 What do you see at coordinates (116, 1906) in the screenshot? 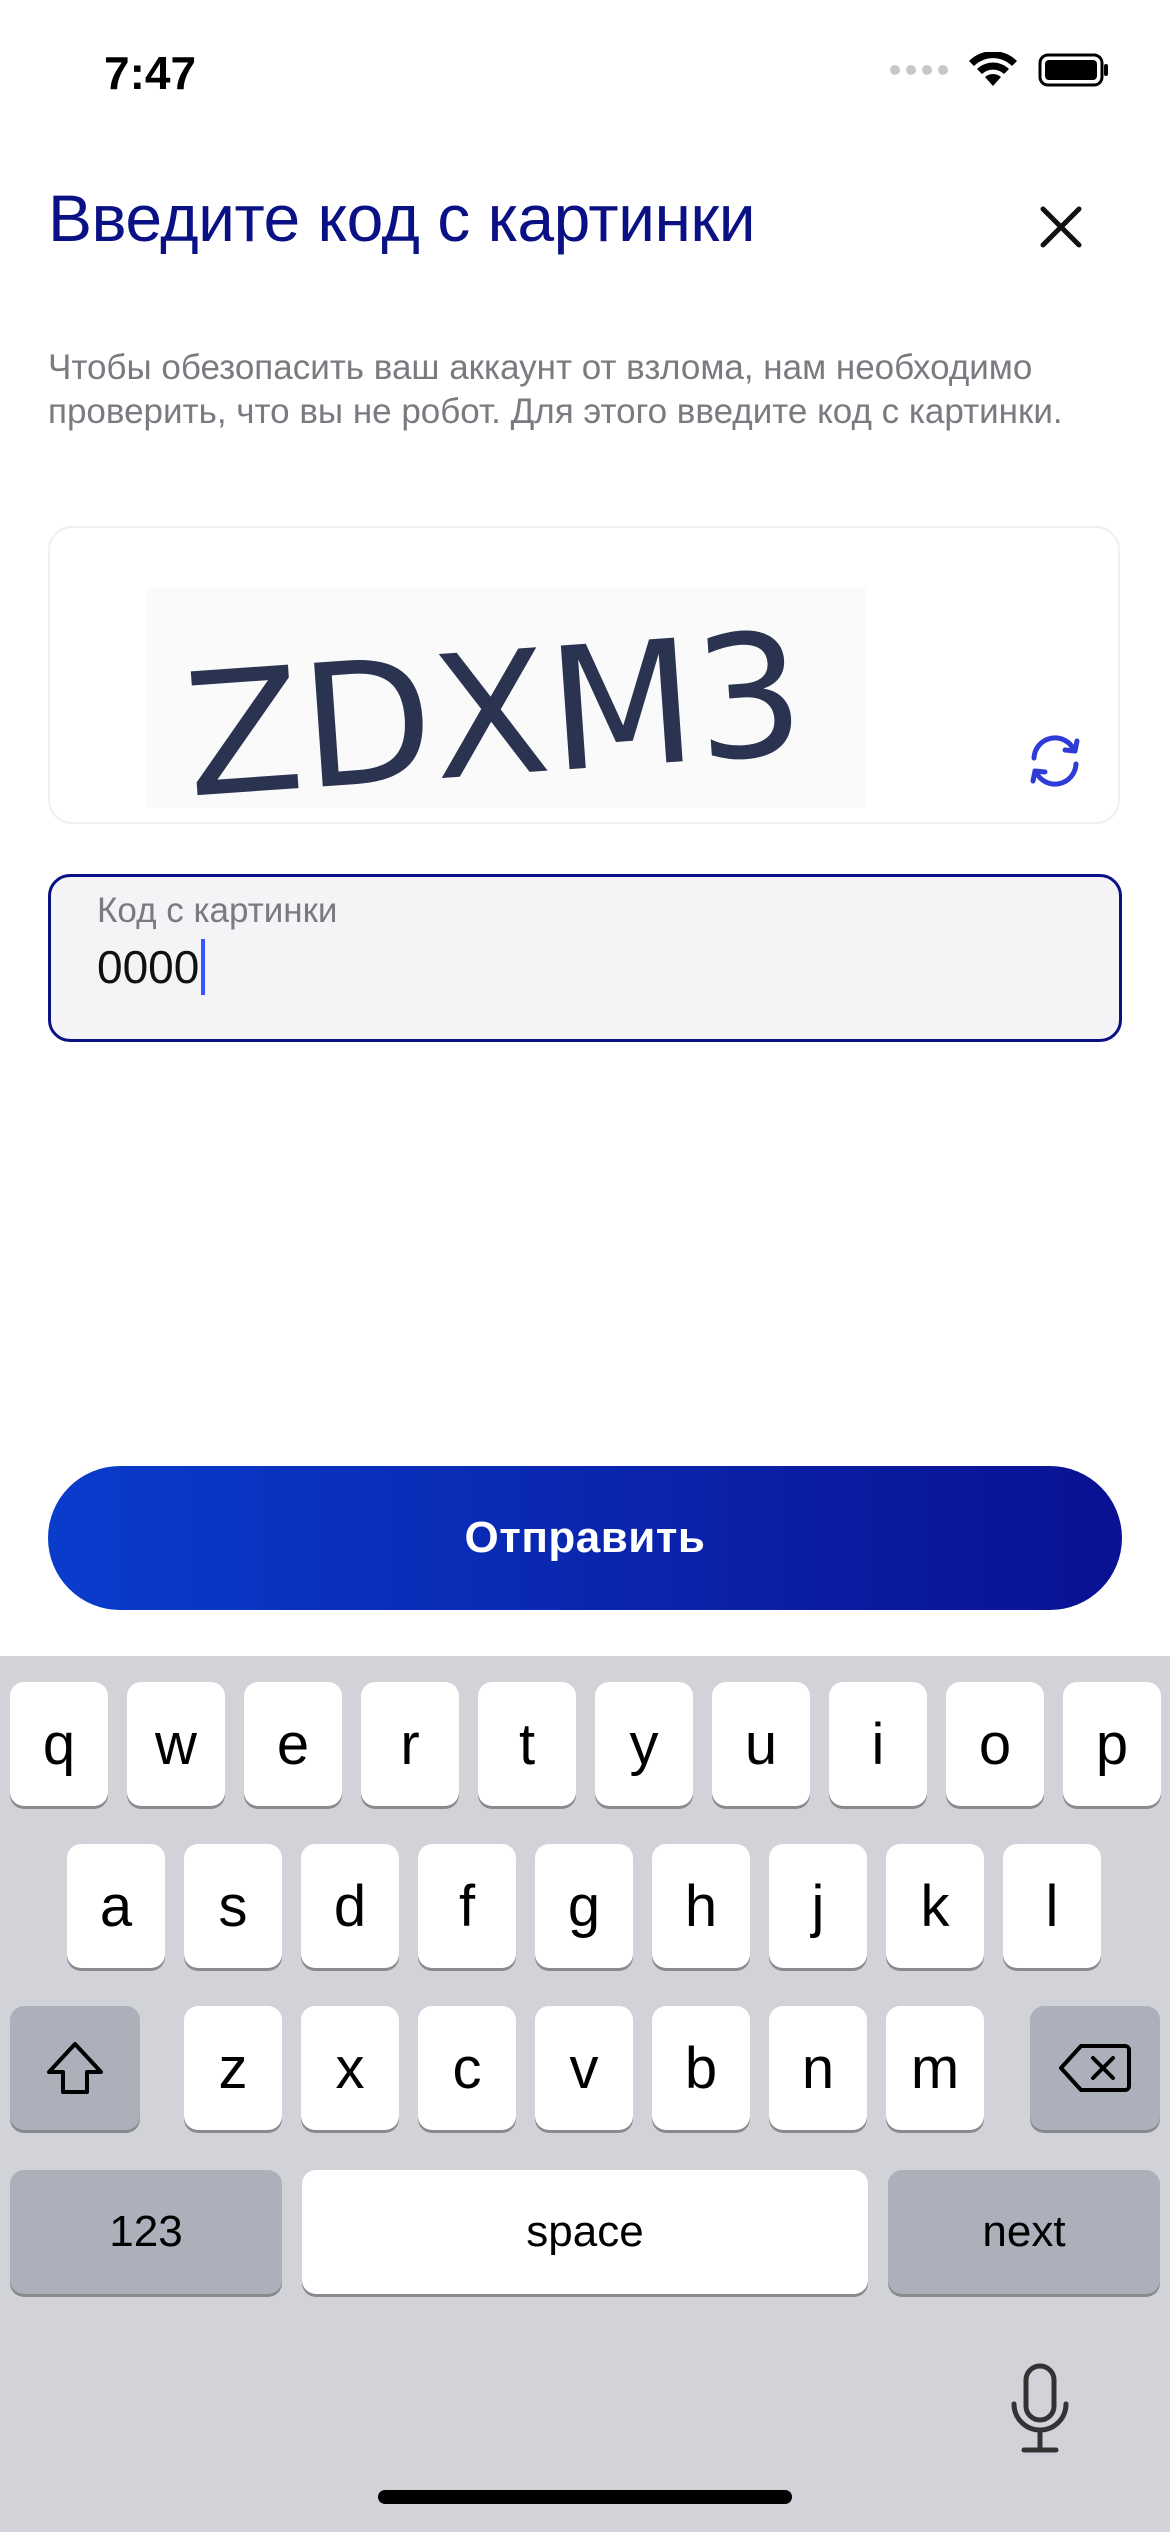
I see `key-a: a` at bounding box center [116, 1906].